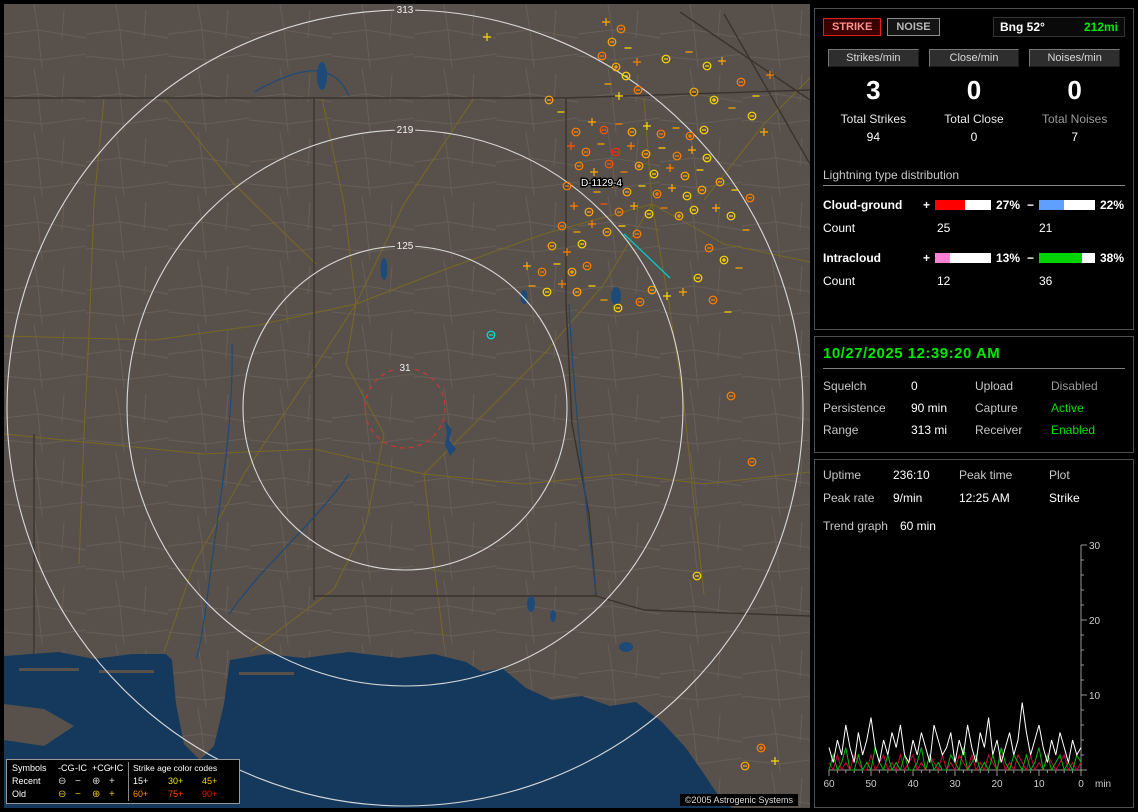 This screenshot has width=1138, height=812. Describe the element at coordinates (852, 258) in the screenshot. I see `intracloud-label: Intracloud` at that location.